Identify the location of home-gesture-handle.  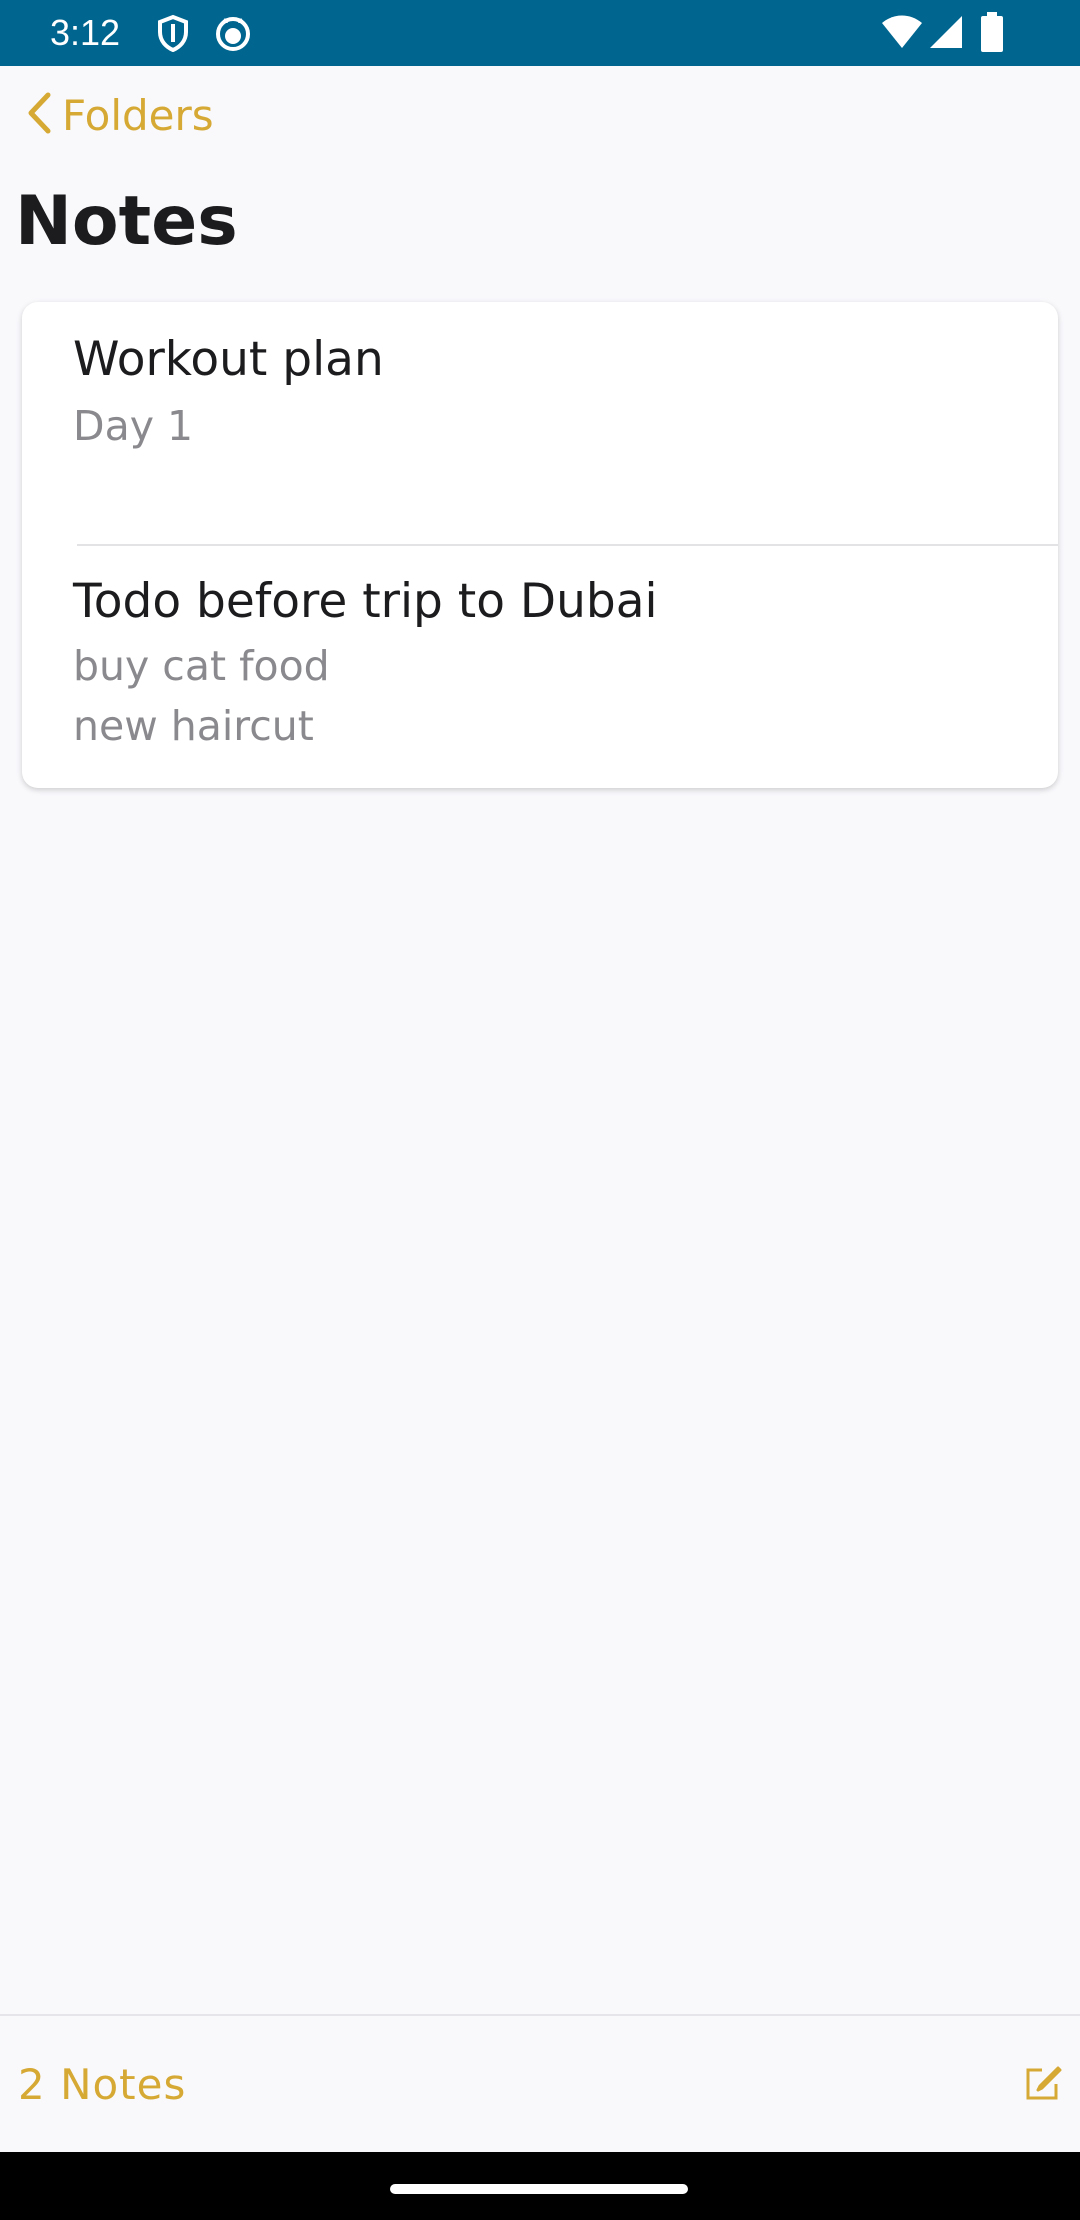
(539, 2189).